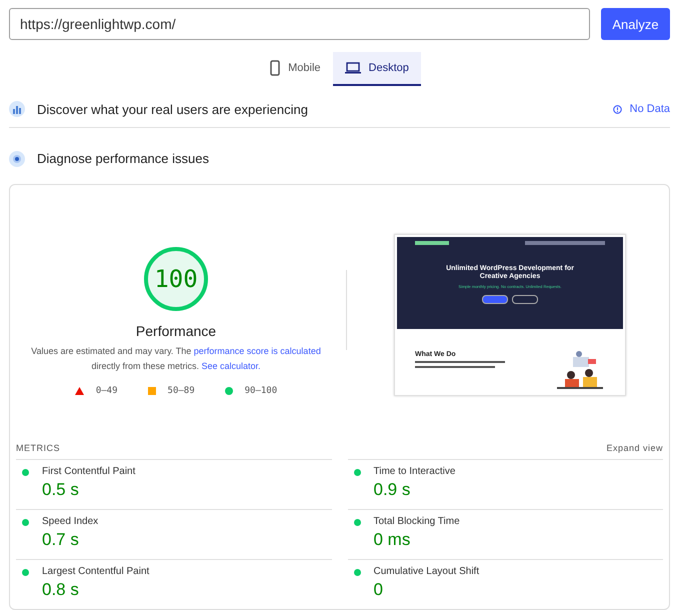 The width and height of the screenshot is (680, 610). I want to click on metric-value: 0.9 s, so click(393, 490).